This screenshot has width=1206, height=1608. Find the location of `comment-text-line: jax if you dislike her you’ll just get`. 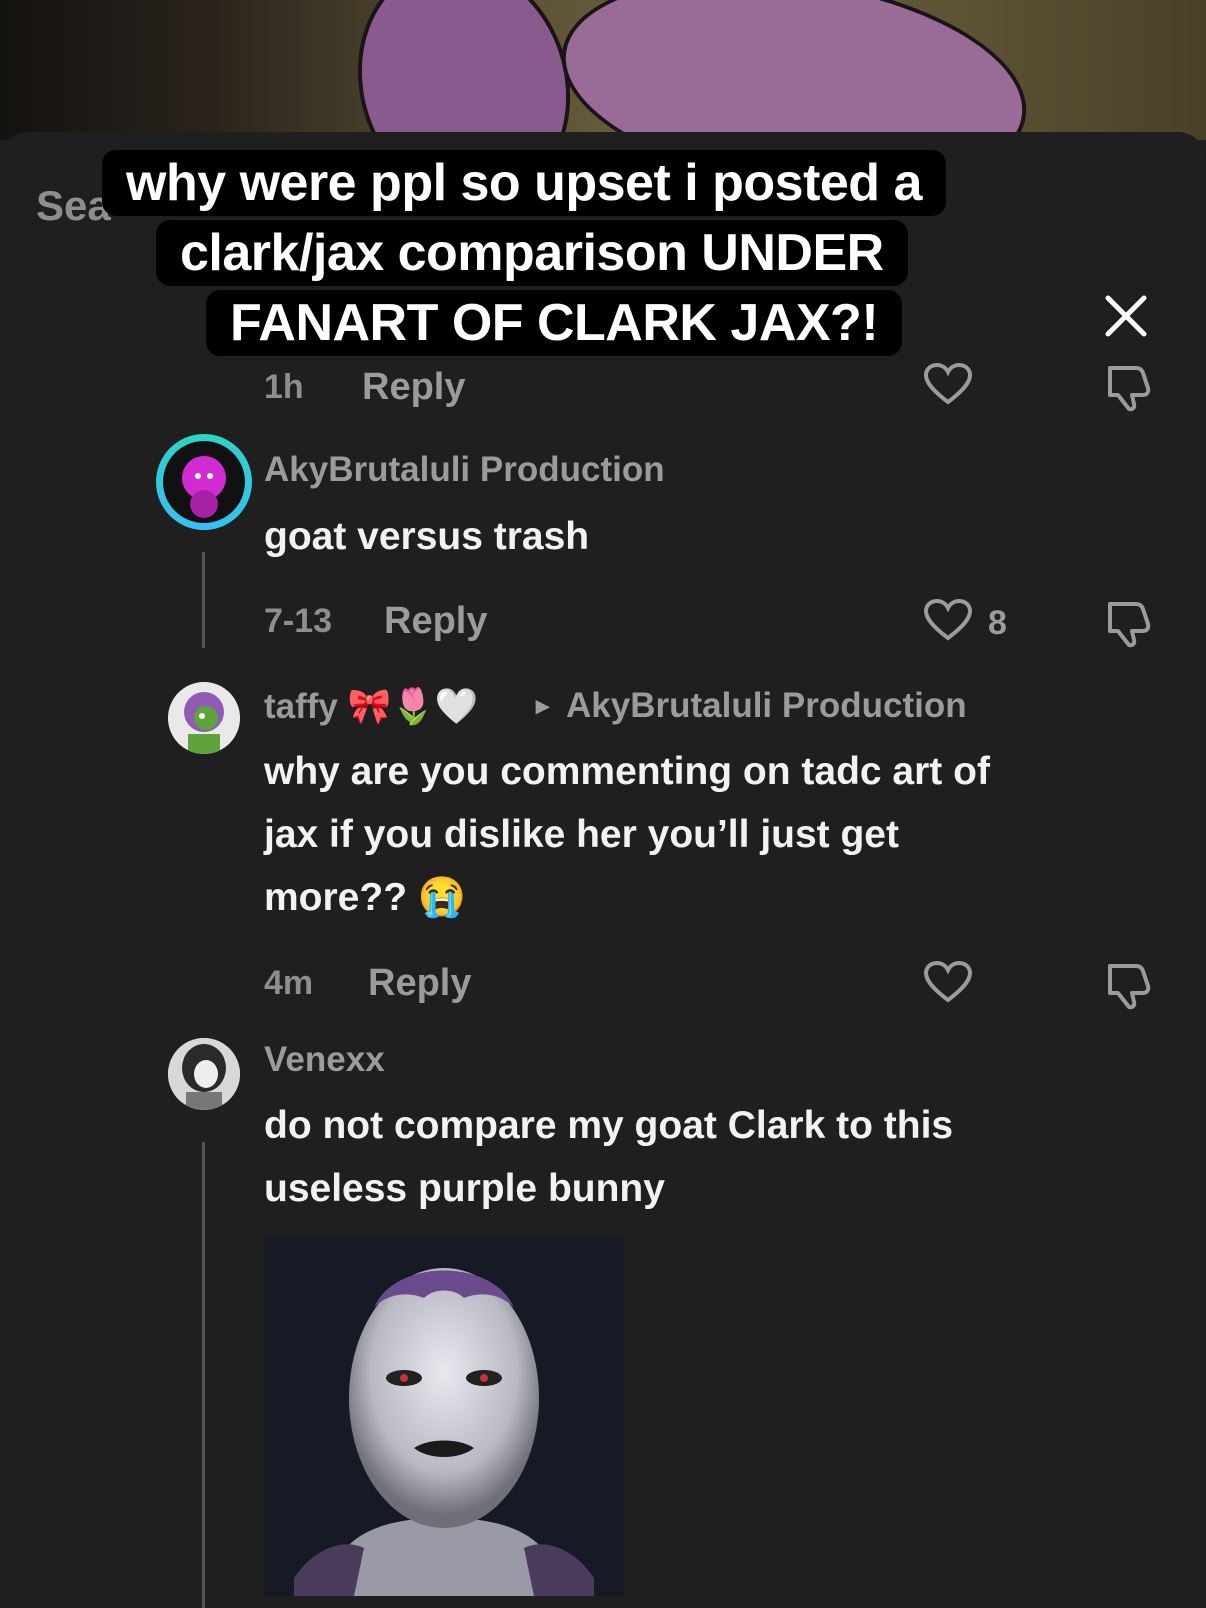

comment-text-line: jax if you dislike her you’ll just get is located at coordinates (581, 834).